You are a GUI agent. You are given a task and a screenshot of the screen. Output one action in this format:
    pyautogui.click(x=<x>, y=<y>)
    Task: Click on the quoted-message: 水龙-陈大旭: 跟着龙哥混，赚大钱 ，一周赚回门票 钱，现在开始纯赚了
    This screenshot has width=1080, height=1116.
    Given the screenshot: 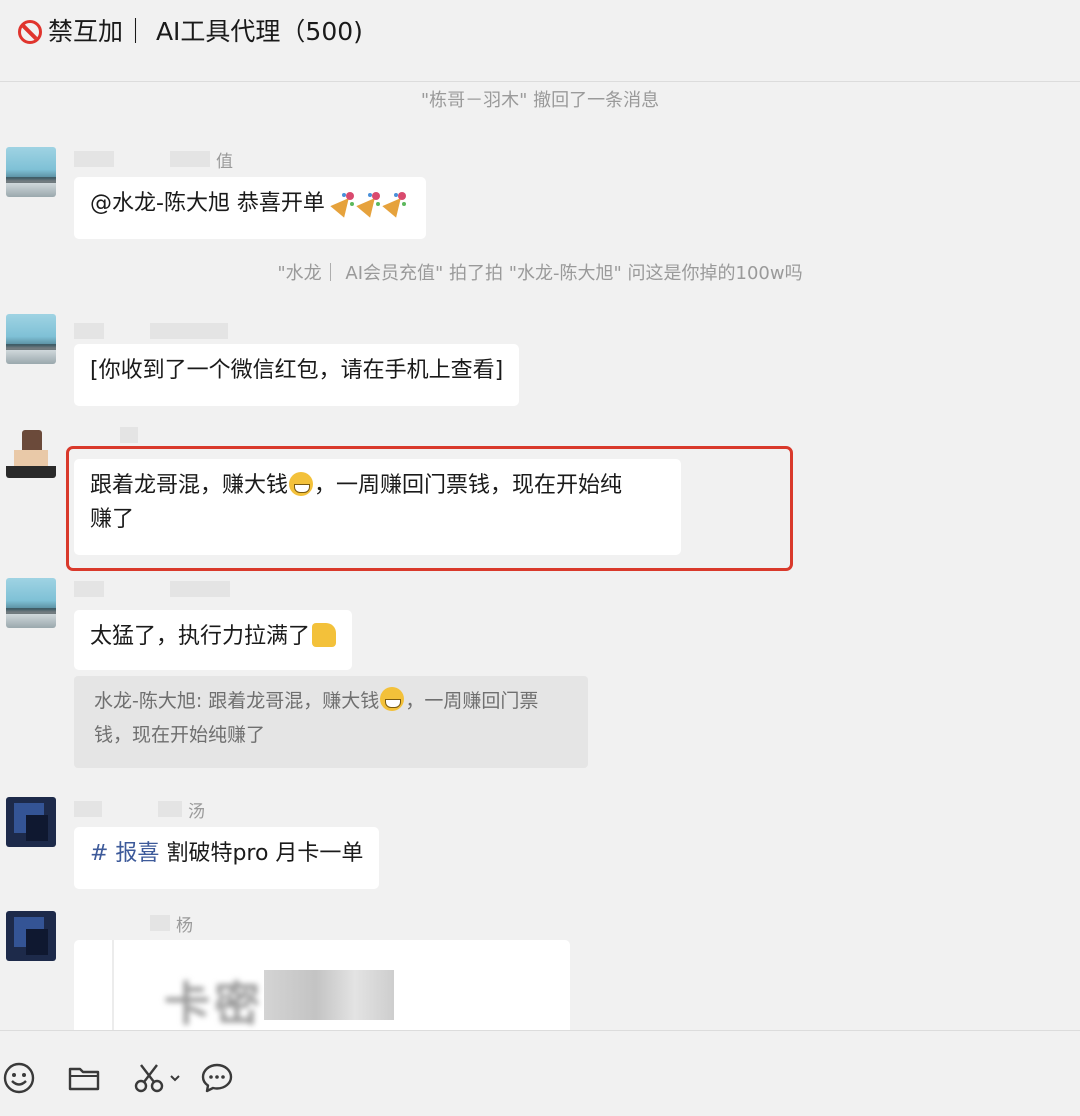 What is the action you would take?
    pyautogui.click(x=331, y=722)
    